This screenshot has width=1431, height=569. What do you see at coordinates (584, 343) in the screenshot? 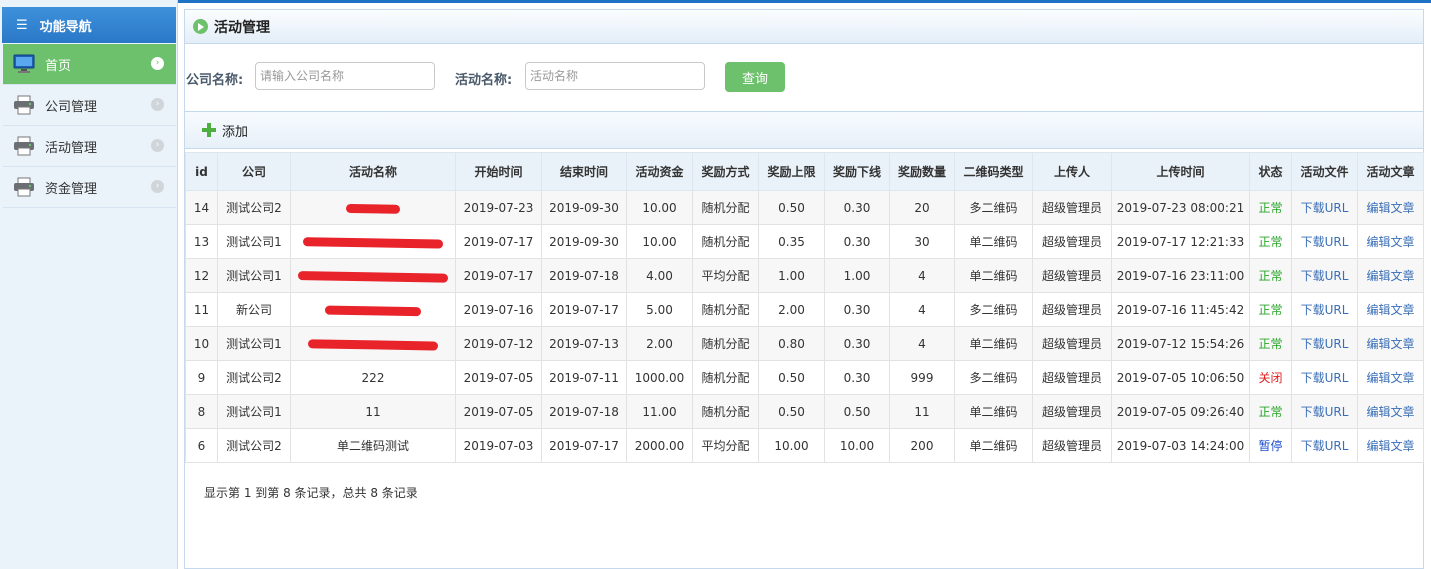
I see `end-date-cell: 2019-07-13` at bounding box center [584, 343].